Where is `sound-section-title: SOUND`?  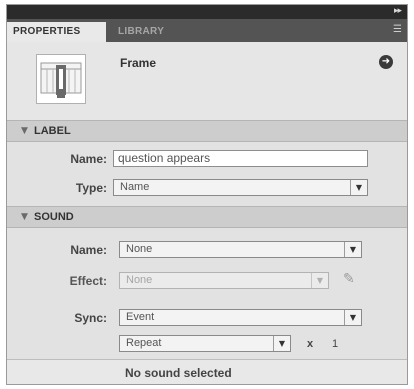 sound-section-title: SOUND is located at coordinates (54, 217).